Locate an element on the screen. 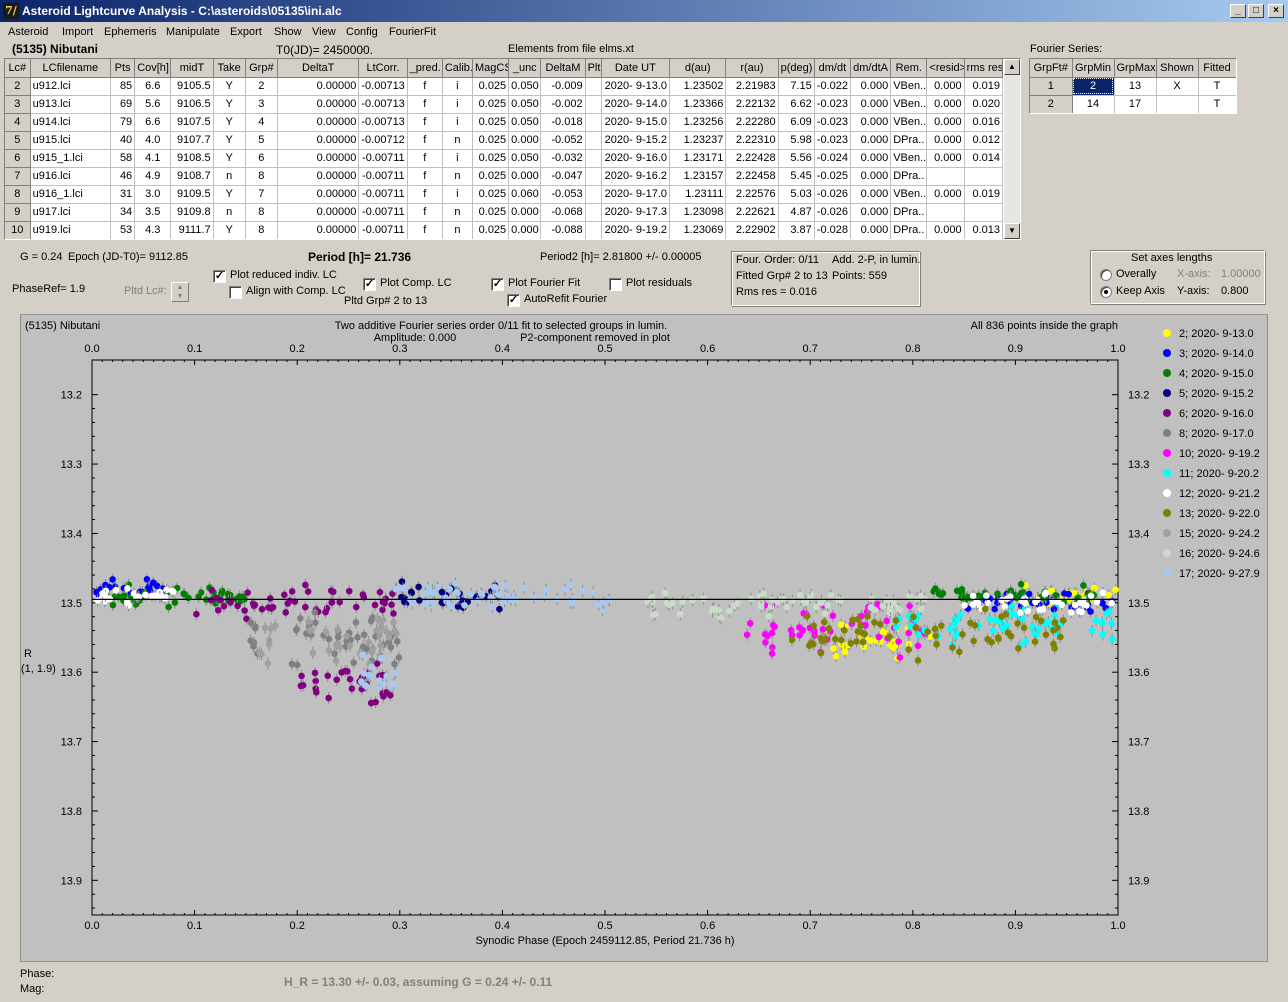 The height and width of the screenshot is (1002, 1288). column-header: dm/dt is located at coordinates (832, 68).